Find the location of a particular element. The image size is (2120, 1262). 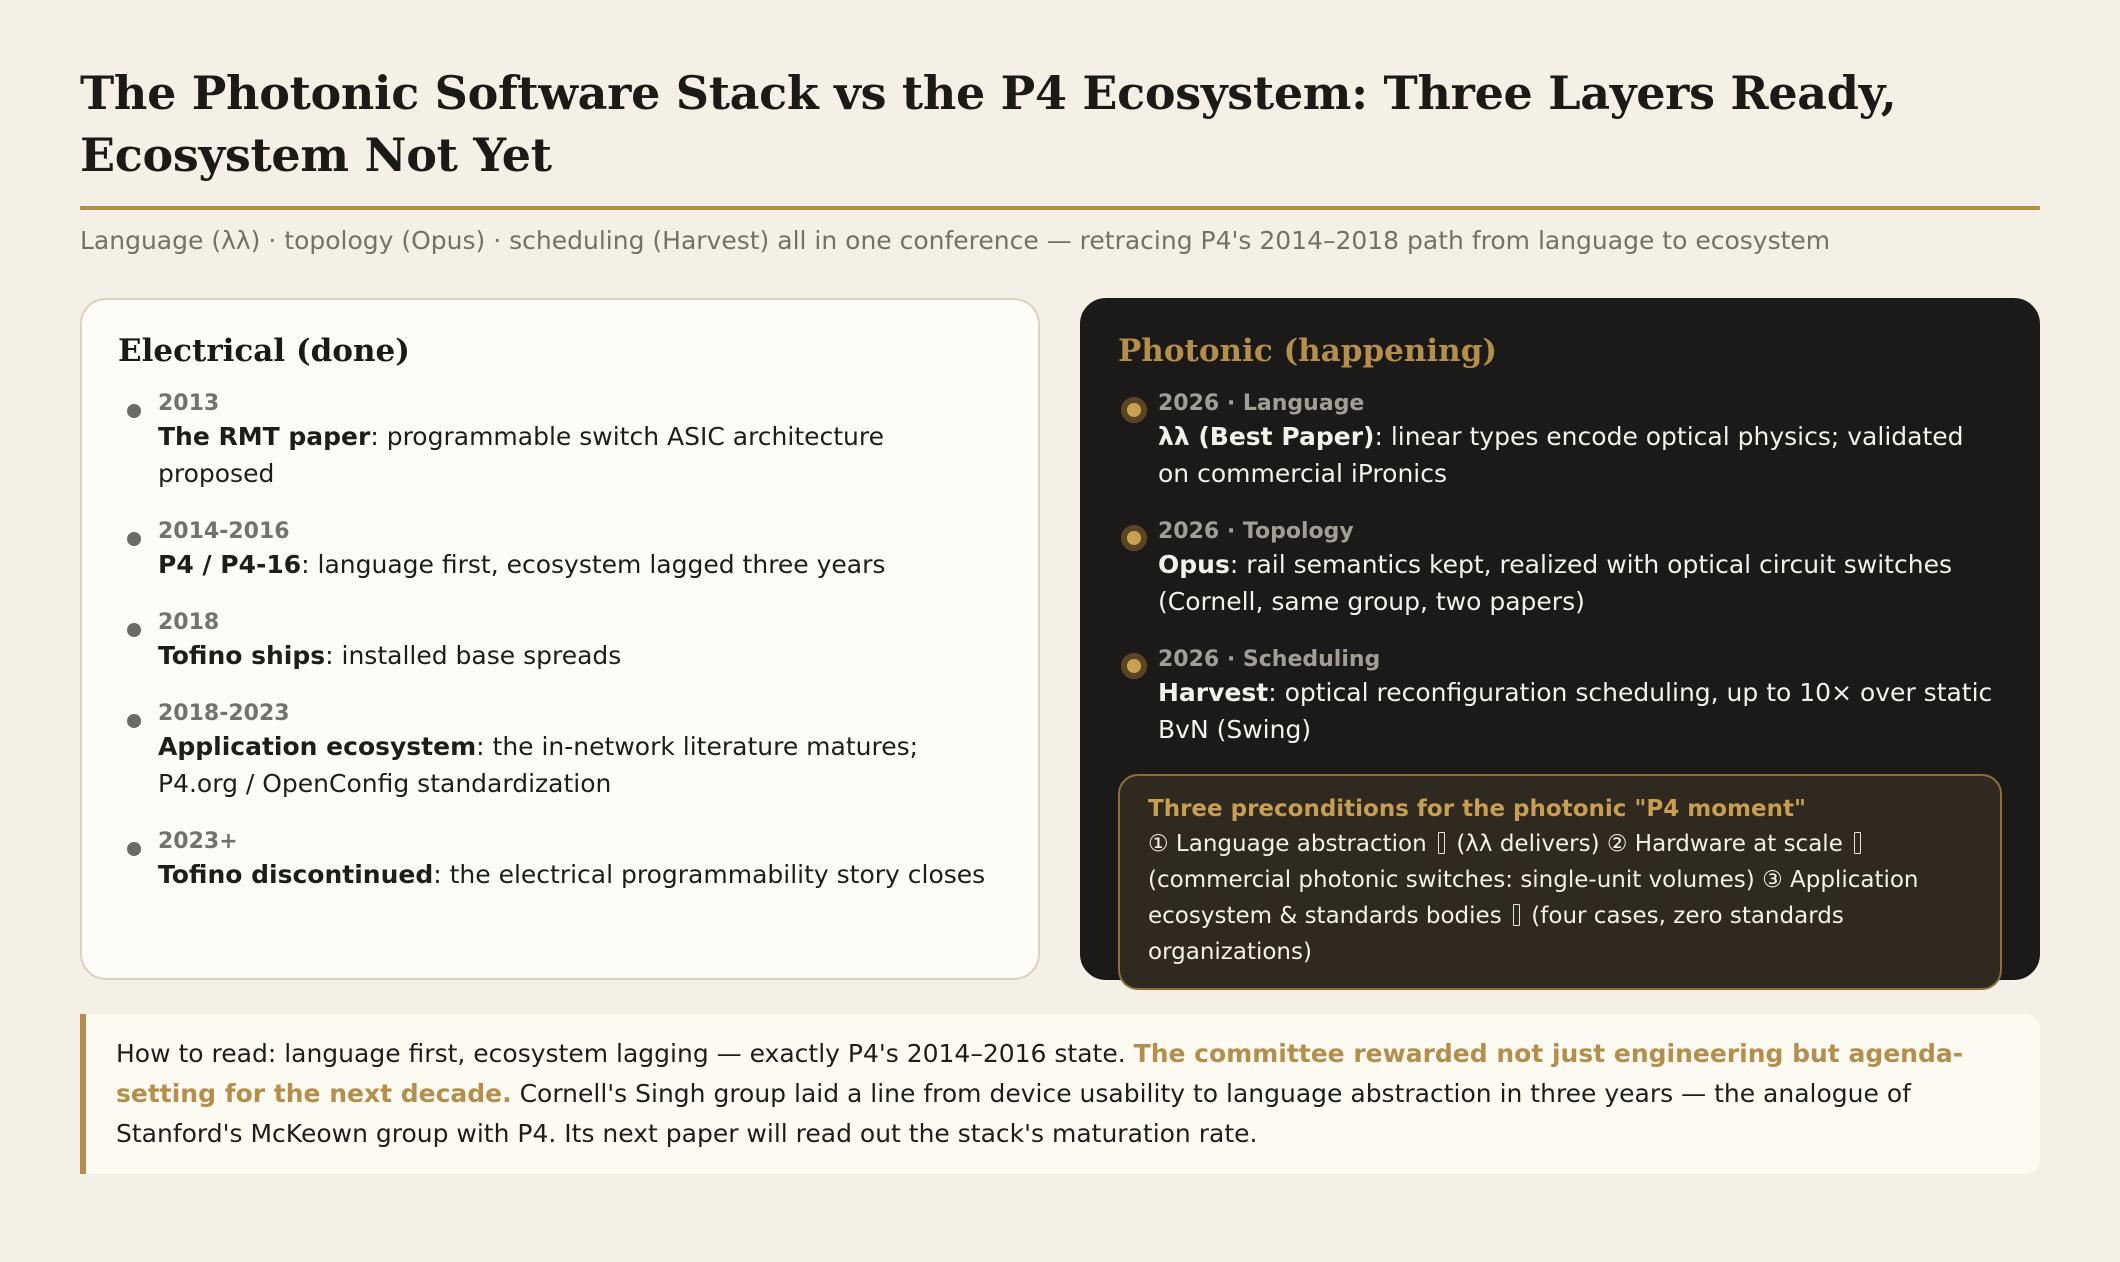

timeline-year: 2013 is located at coordinates (189, 403).